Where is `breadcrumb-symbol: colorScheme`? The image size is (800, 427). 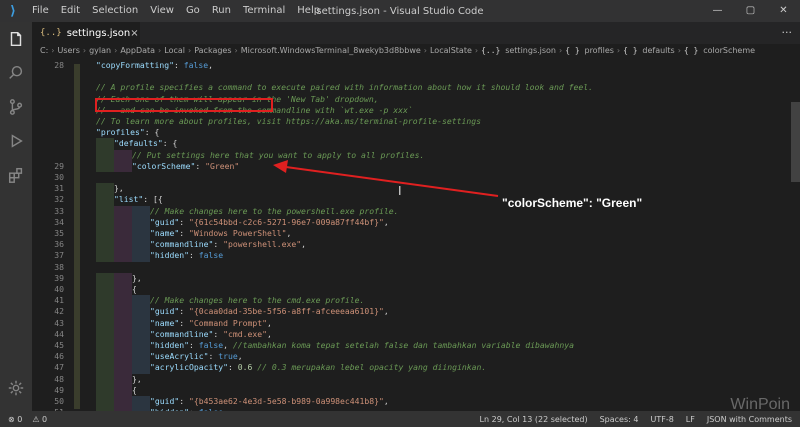
breadcrumb-symbol: colorScheme is located at coordinates (729, 50).